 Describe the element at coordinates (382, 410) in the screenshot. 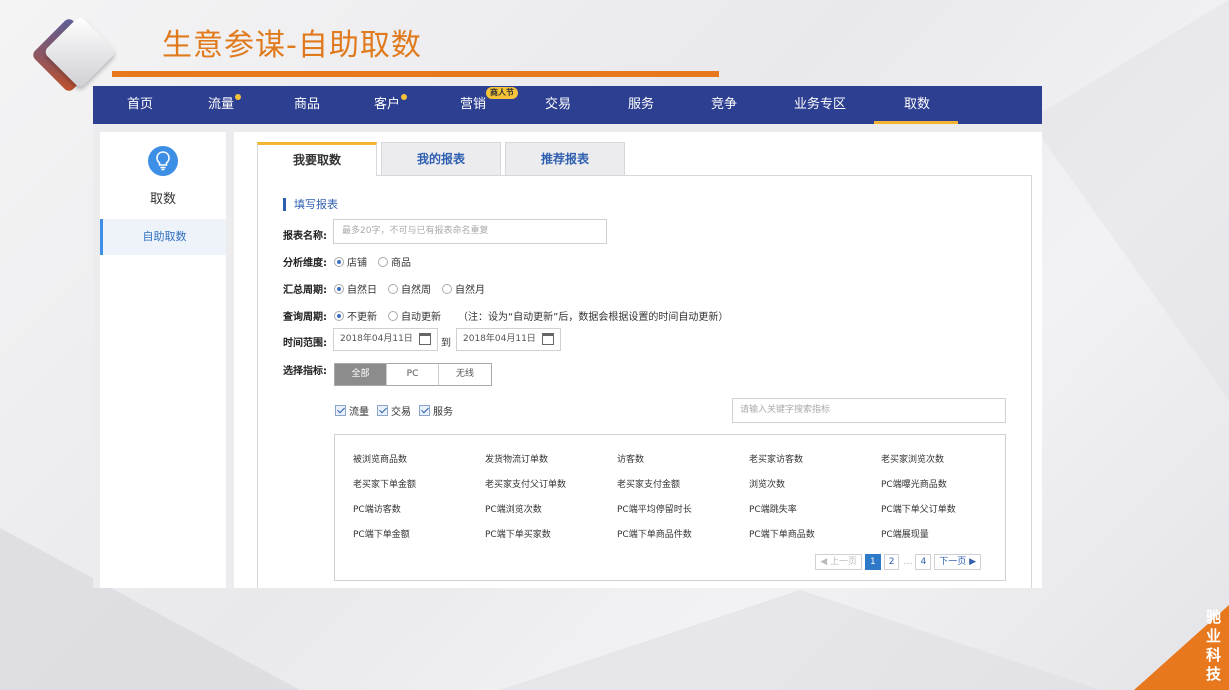

I see `checkbox-trade` at that location.